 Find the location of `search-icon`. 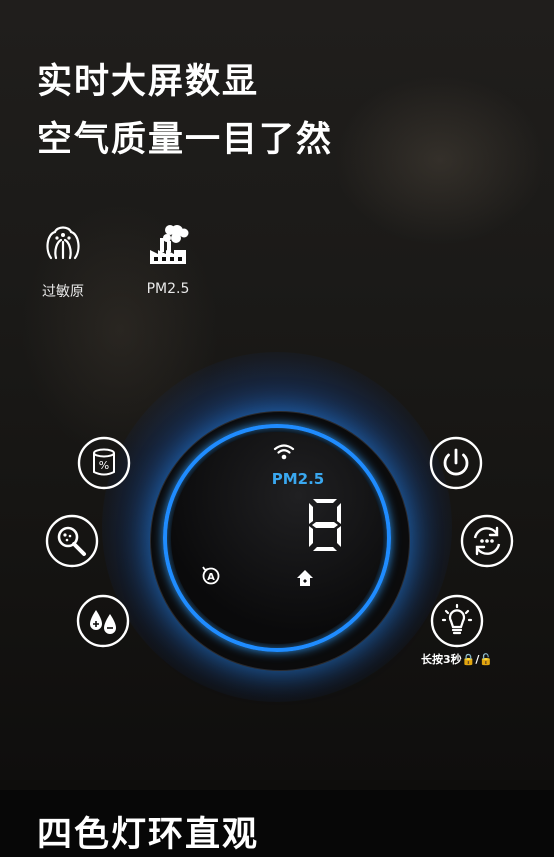

search-icon is located at coordinates (71, 541).